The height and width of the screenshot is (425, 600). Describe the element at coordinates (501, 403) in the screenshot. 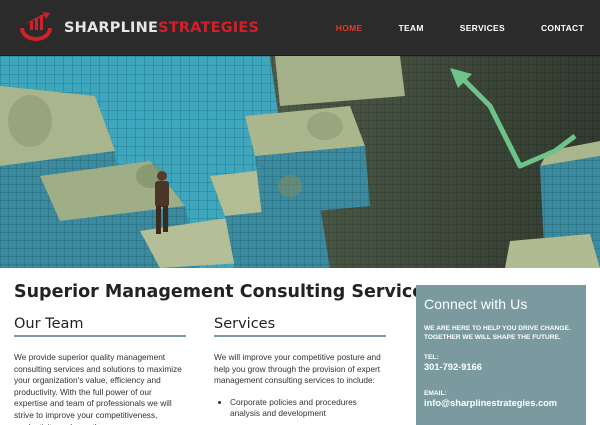

I see `email-link: info@sharplinestrategies.com` at that location.